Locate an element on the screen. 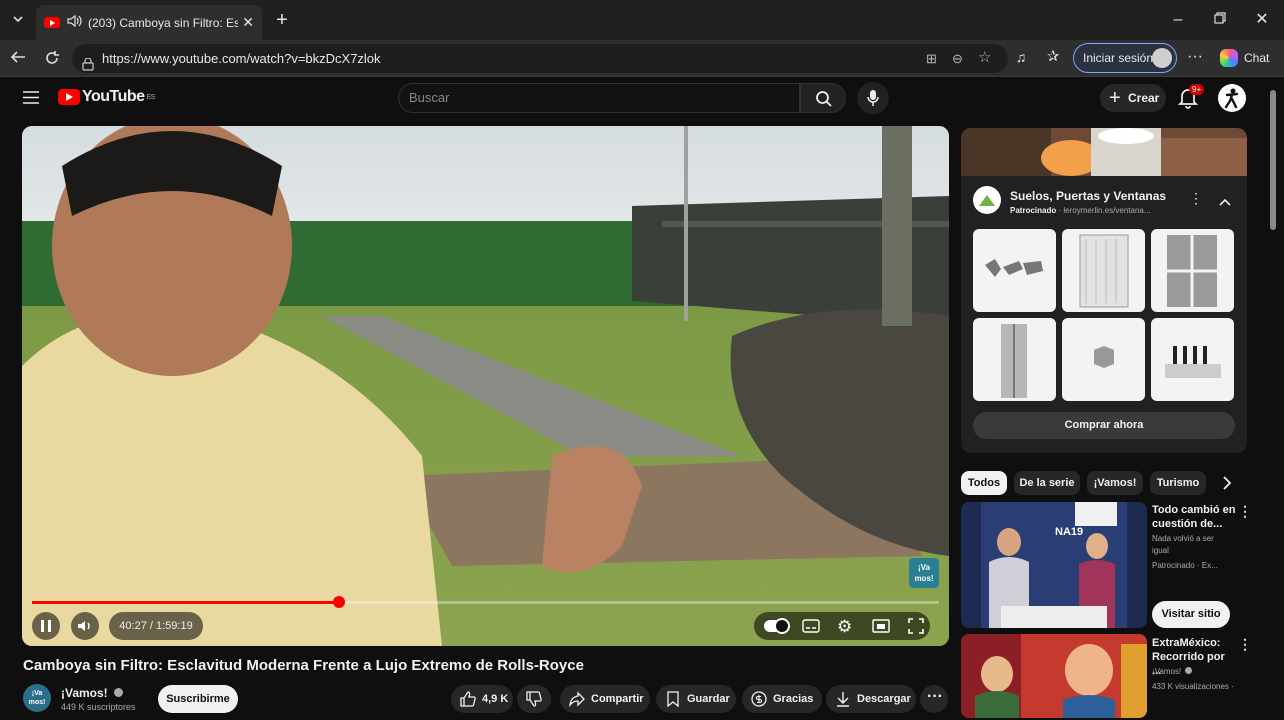 This screenshot has height=720, width=1284. volume-icon is located at coordinates (84, 626).